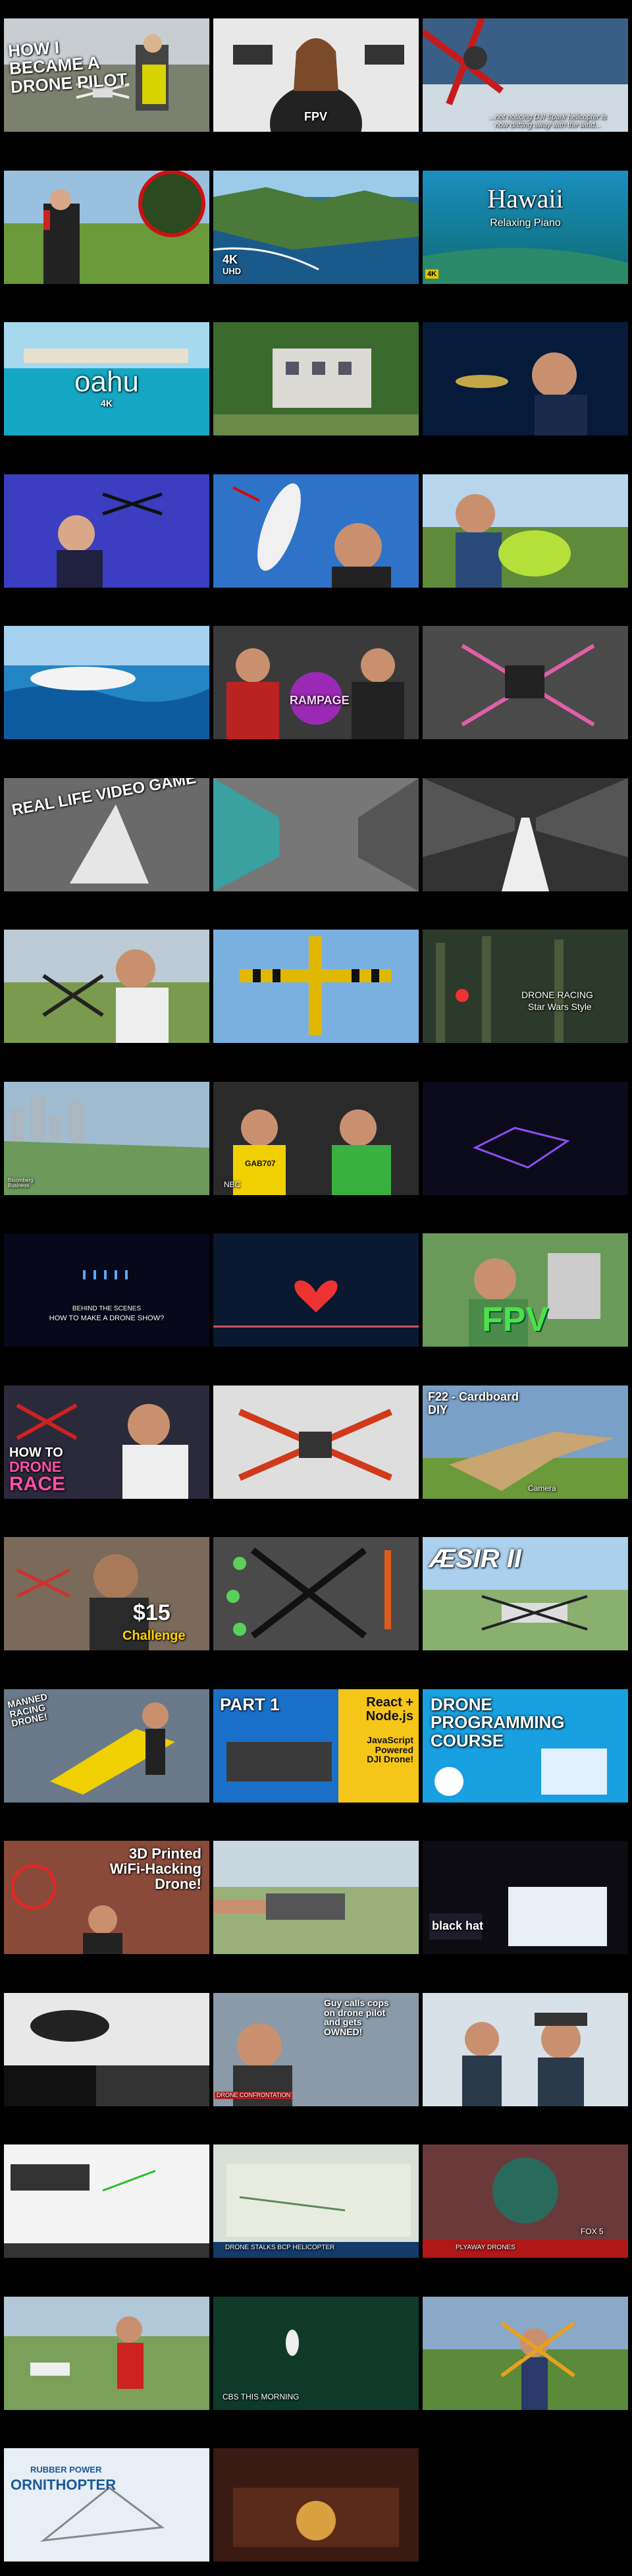 The height and width of the screenshot is (2576, 632). Describe the element at coordinates (316, 2201) in the screenshot. I see `video-thumbnail-drone-stalks-helicopter: DRONE STALKS BCP HELICOPTER` at that location.